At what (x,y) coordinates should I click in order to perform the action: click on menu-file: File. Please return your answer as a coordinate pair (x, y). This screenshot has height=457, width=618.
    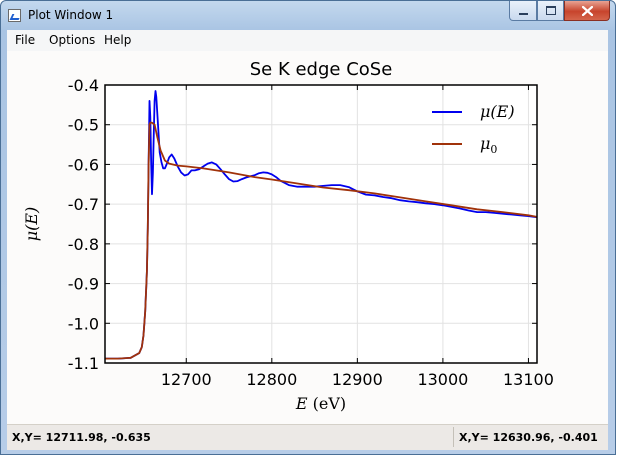
    Looking at the image, I should click on (25, 40).